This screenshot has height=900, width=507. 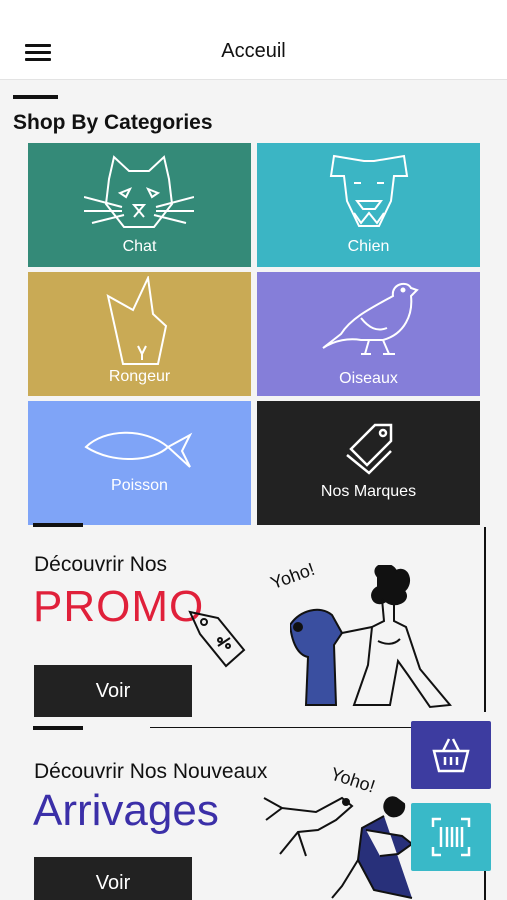 I want to click on cat-icon, so click(x=139, y=191).